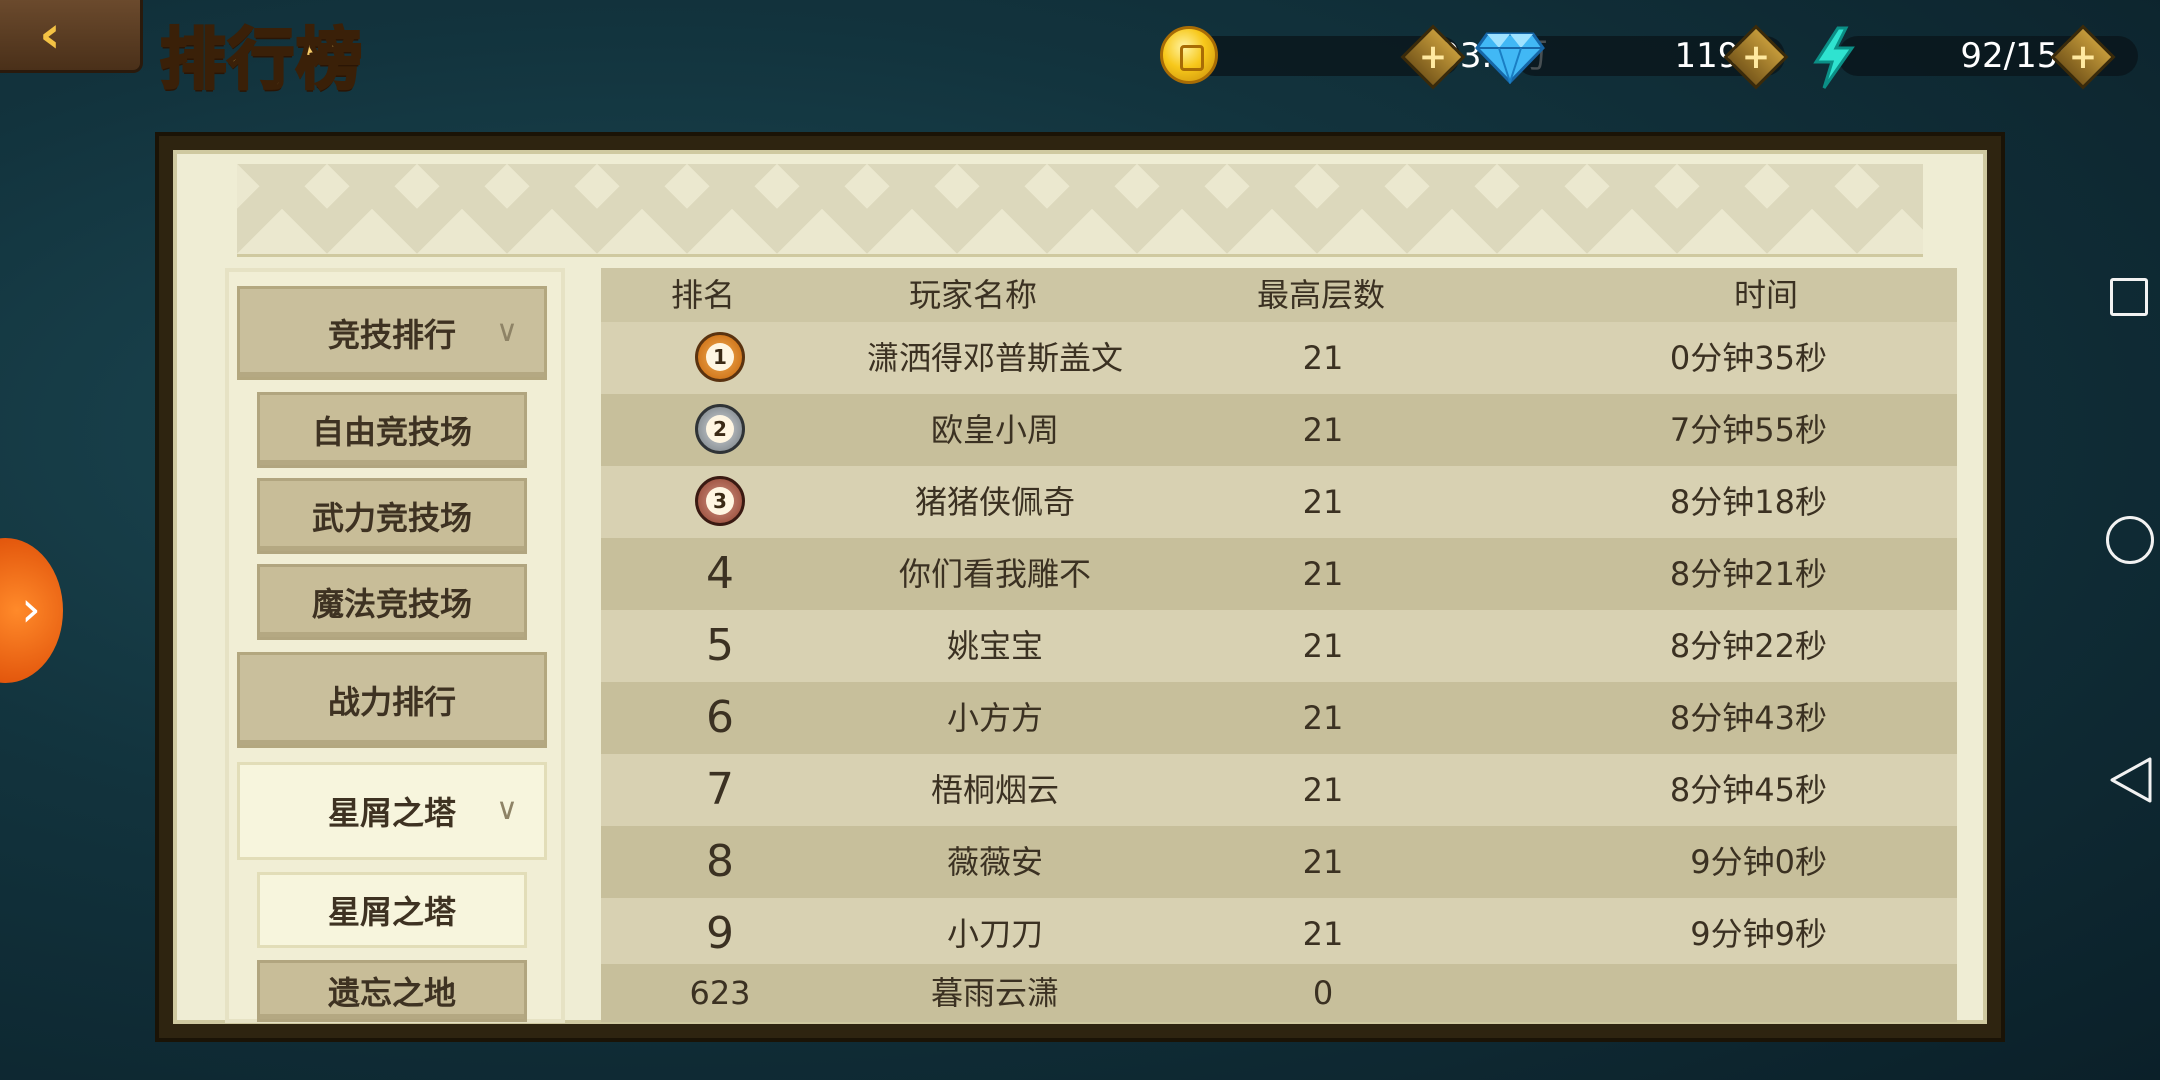 This screenshot has height=1080, width=2160. Describe the element at coordinates (973, 295) in the screenshot. I see `column-player-name: 玩家名称` at that location.